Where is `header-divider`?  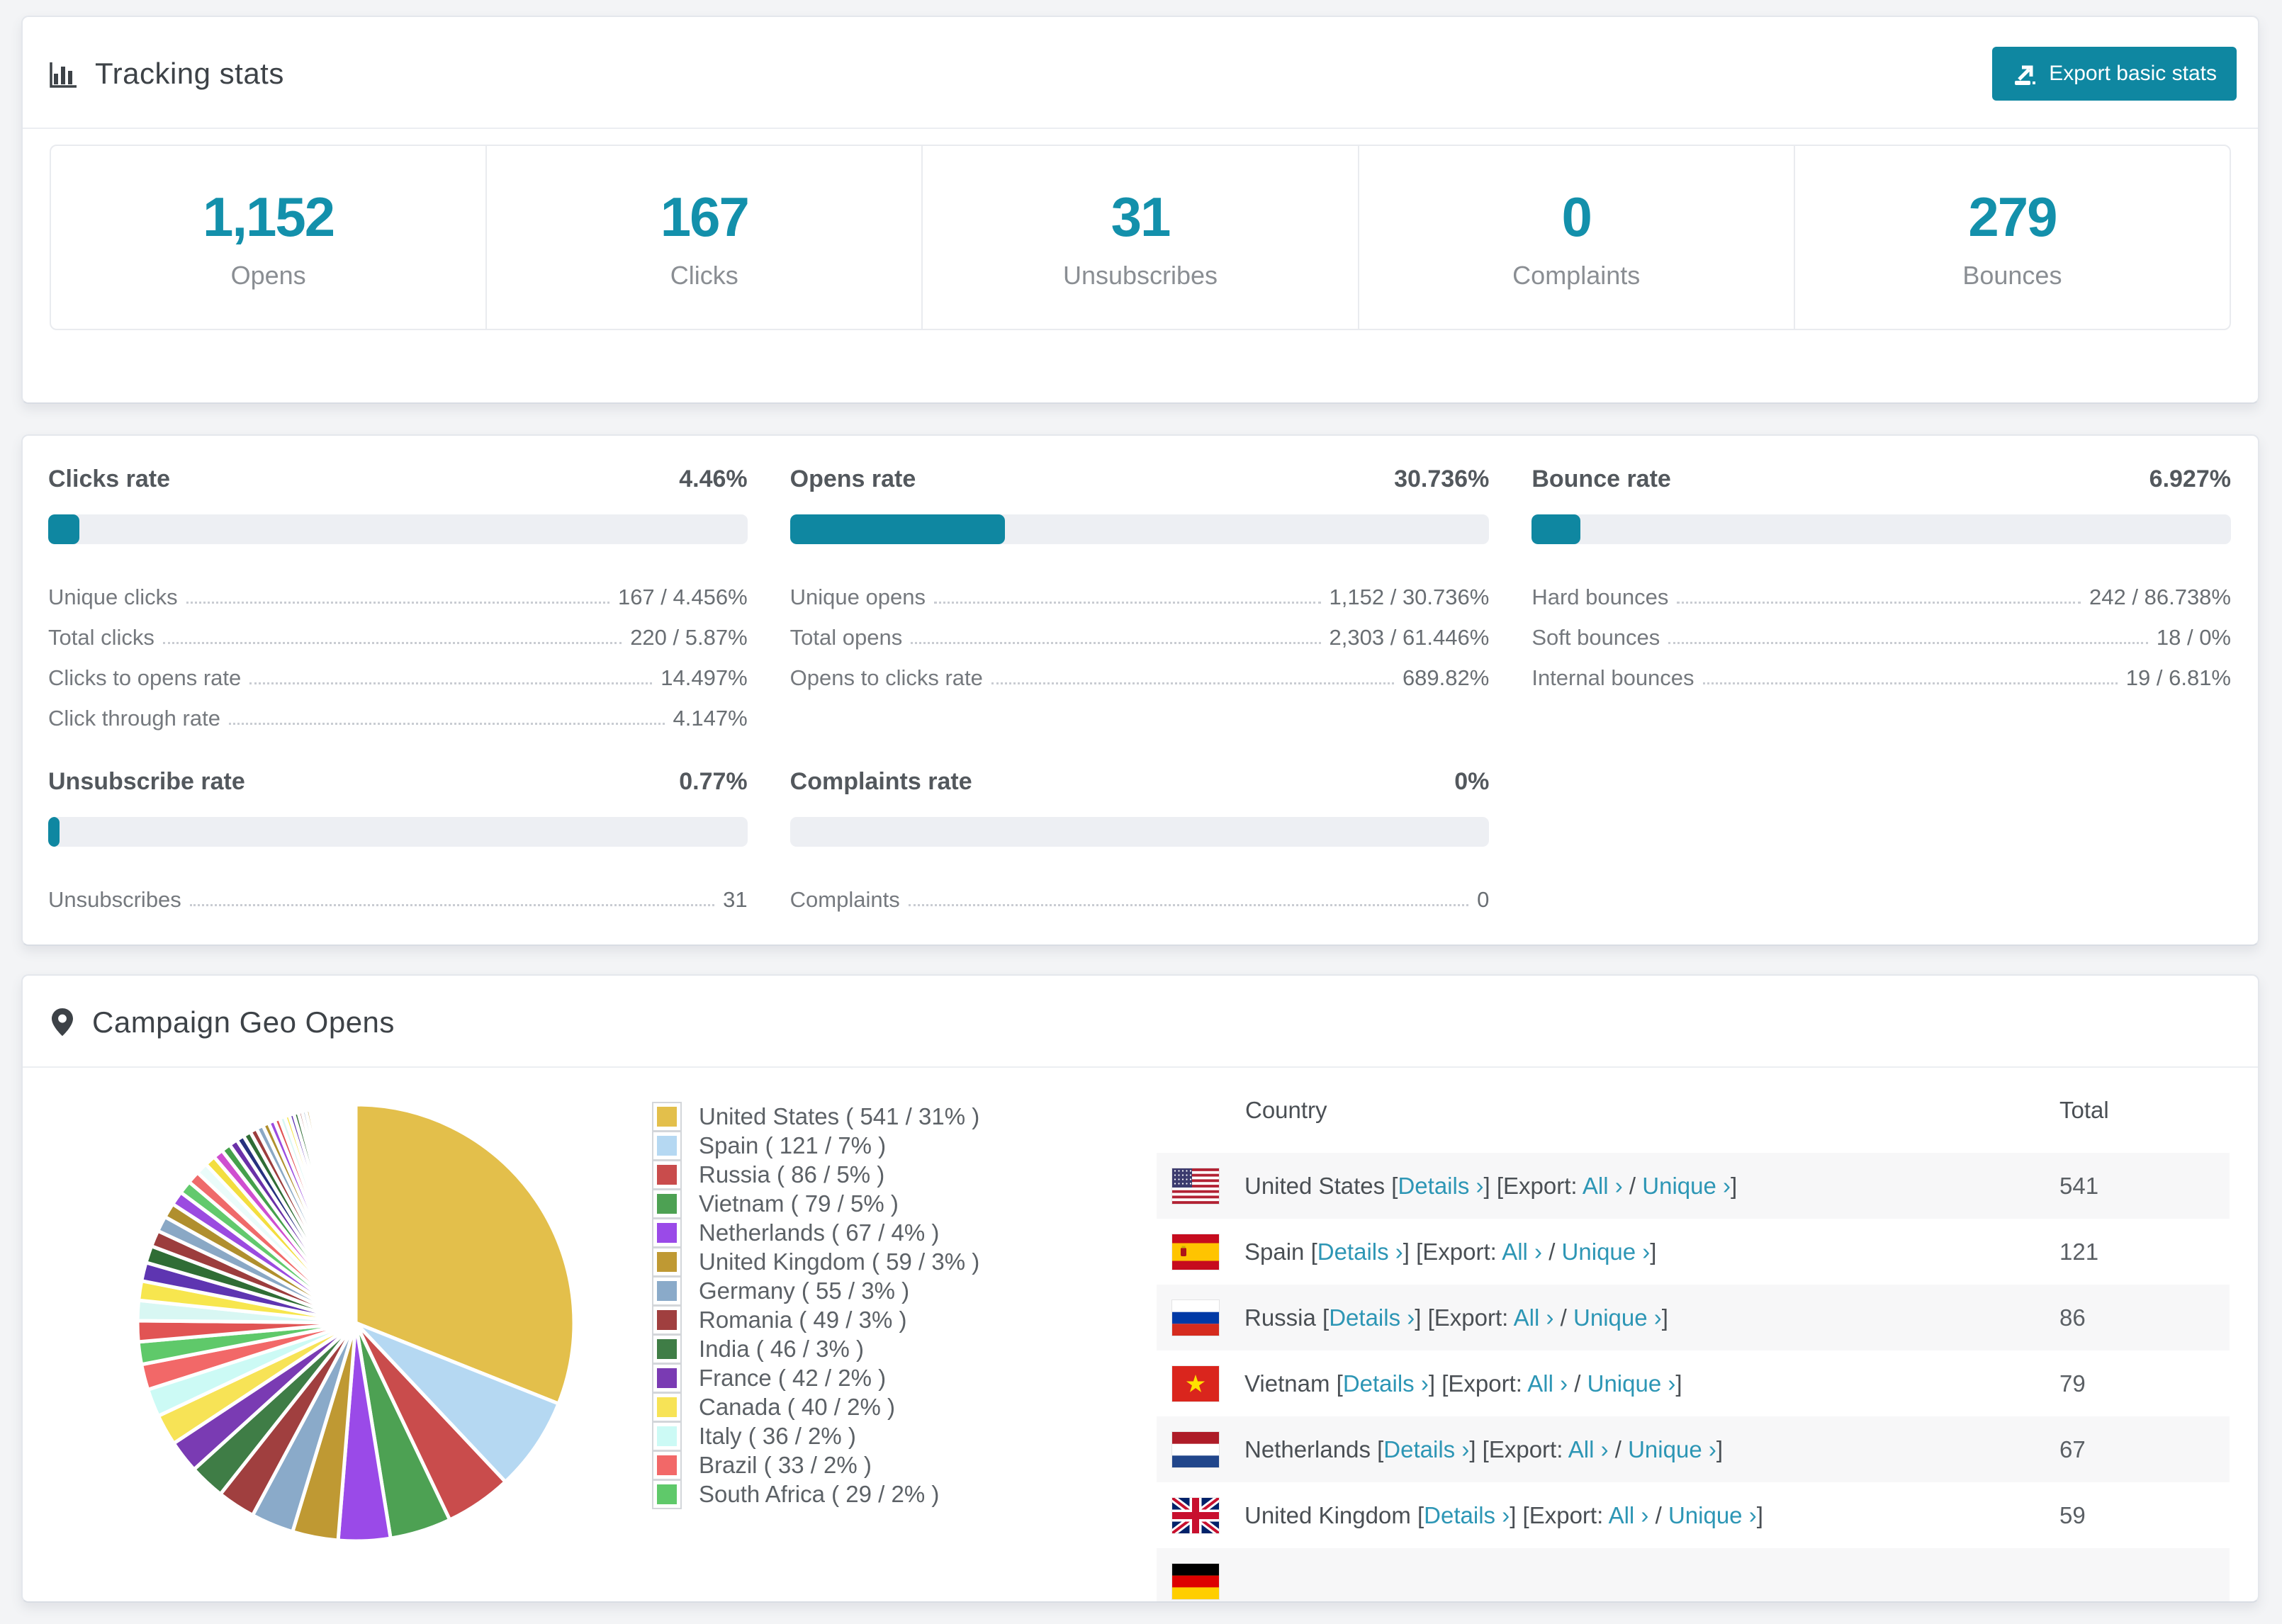
header-divider is located at coordinates (1140, 129).